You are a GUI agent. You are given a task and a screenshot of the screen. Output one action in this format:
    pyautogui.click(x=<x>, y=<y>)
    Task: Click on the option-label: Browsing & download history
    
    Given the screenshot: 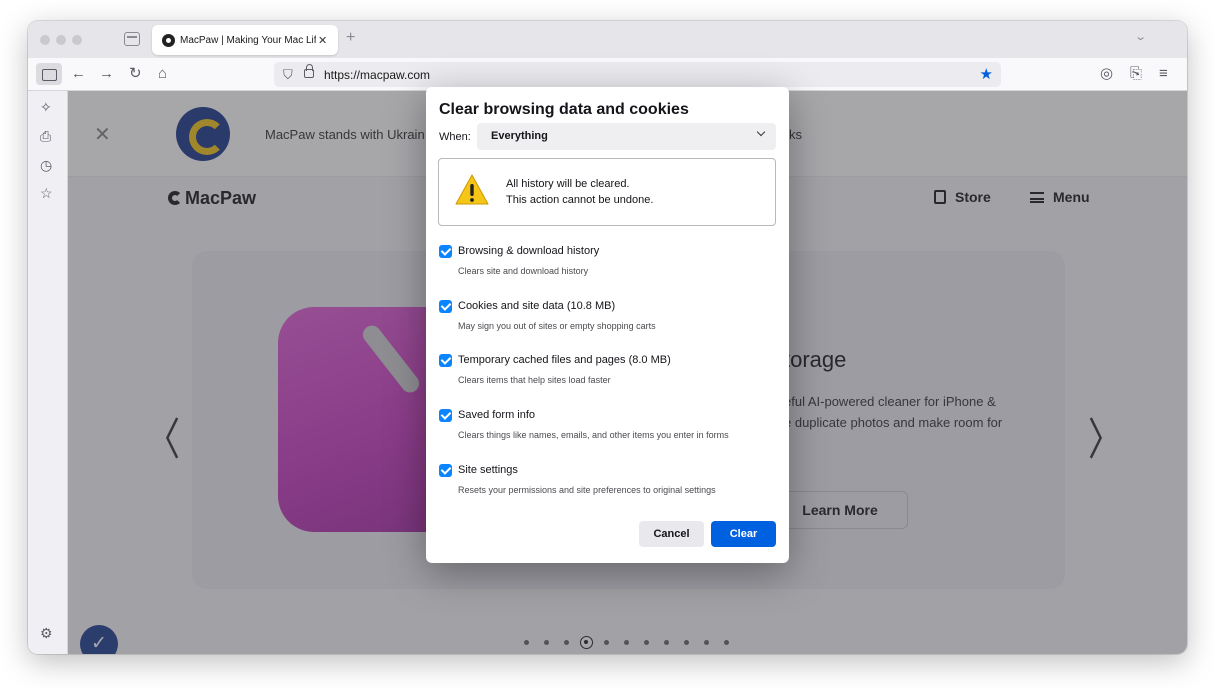 What is the action you would take?
    pyautogui.click(x=529, y=251)
    